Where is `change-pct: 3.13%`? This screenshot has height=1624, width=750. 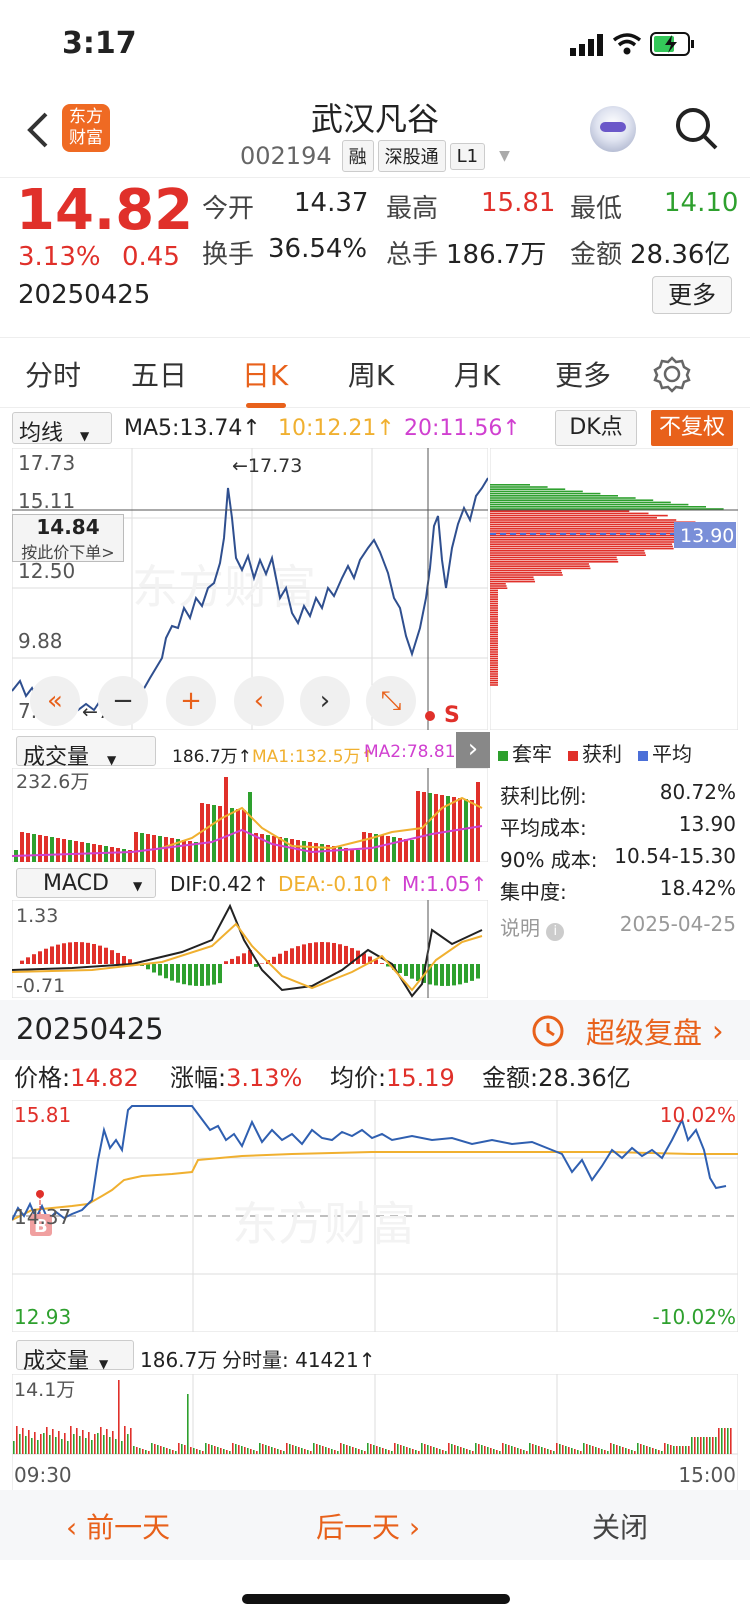 change-pct: 3.13% is located at coordinates (59, 257).